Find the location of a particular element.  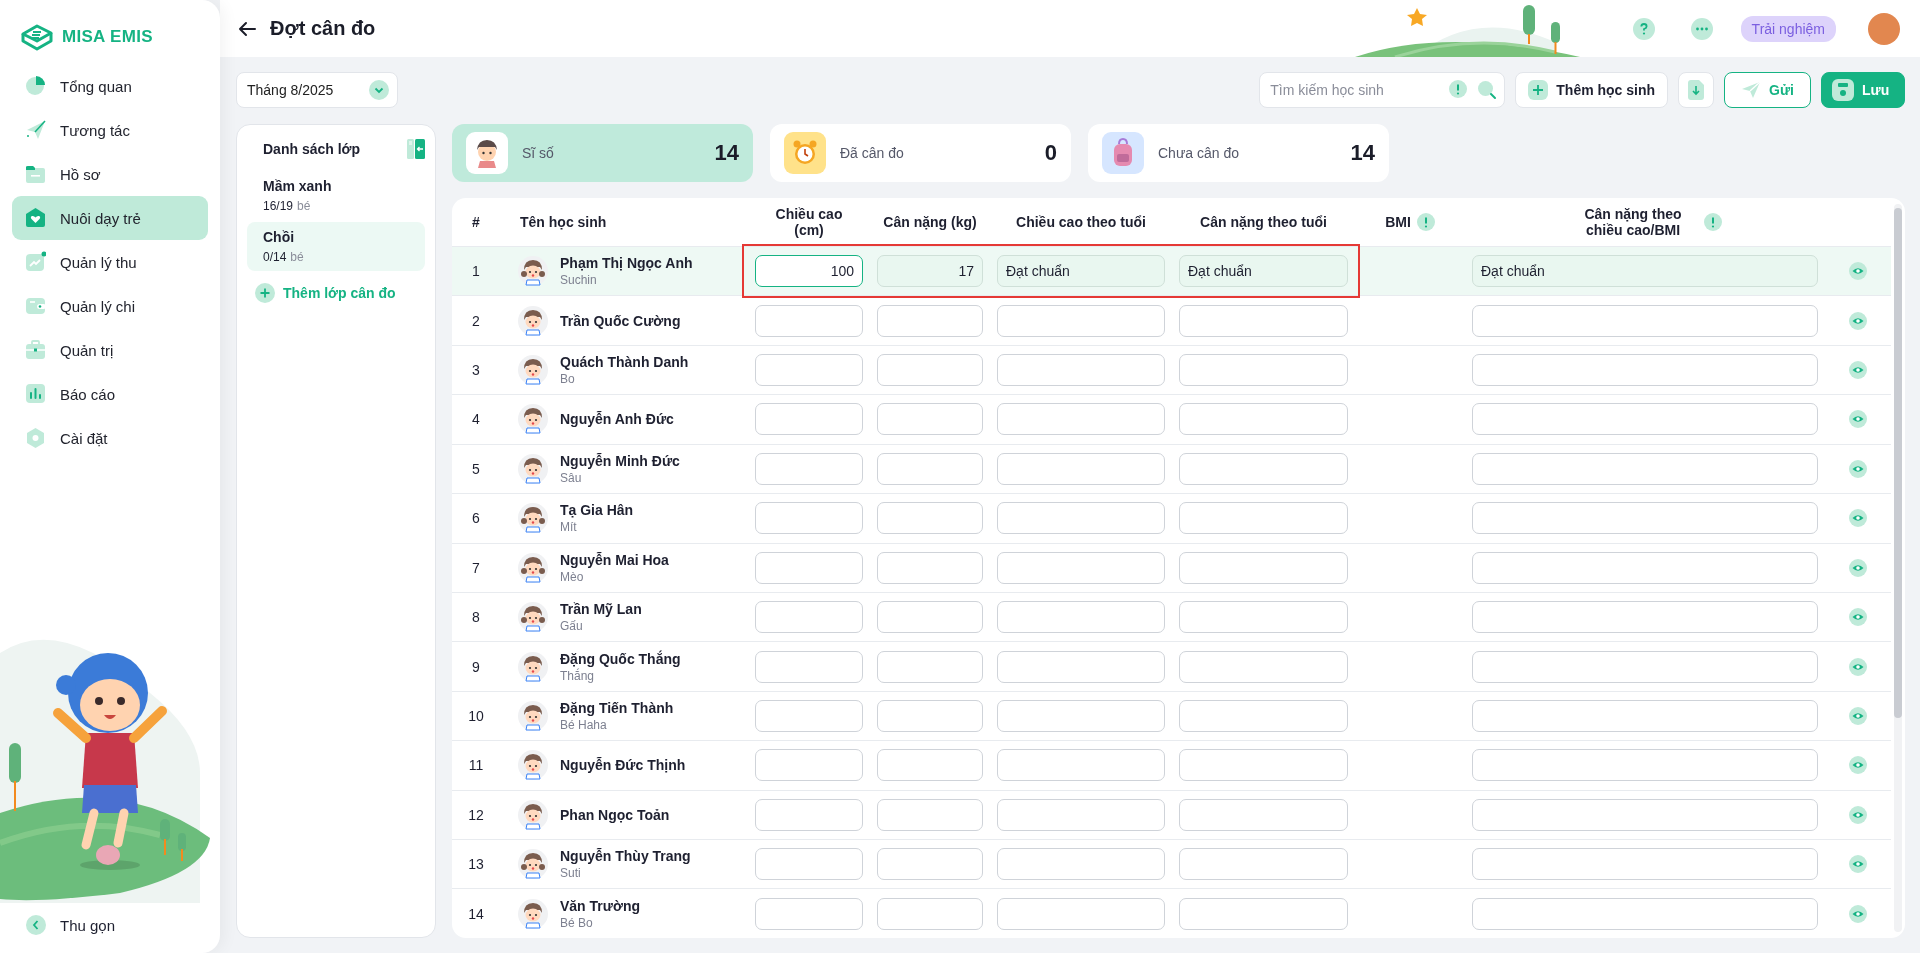

table-row: 4 Nguyễn Anh Đức is located at coordinates (1171, 420).